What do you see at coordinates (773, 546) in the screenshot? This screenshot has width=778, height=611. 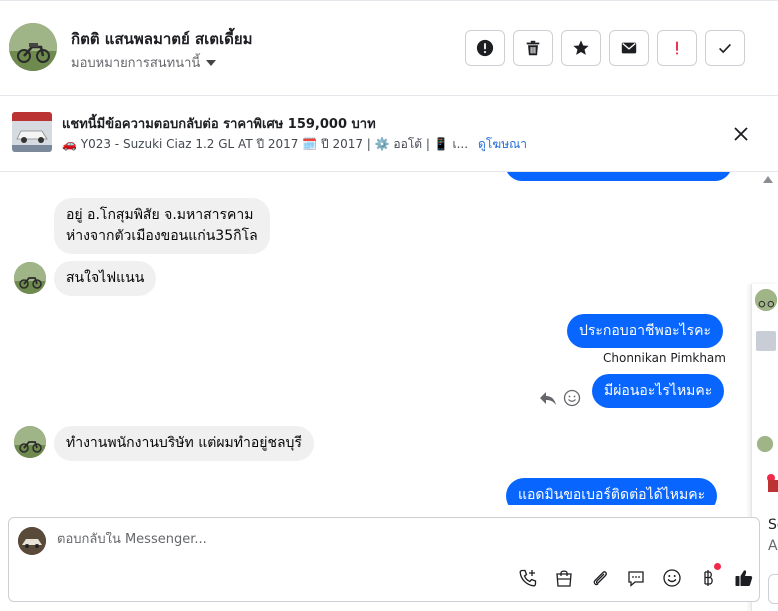 I see `side-text: A` at bounding box center [773, 546].